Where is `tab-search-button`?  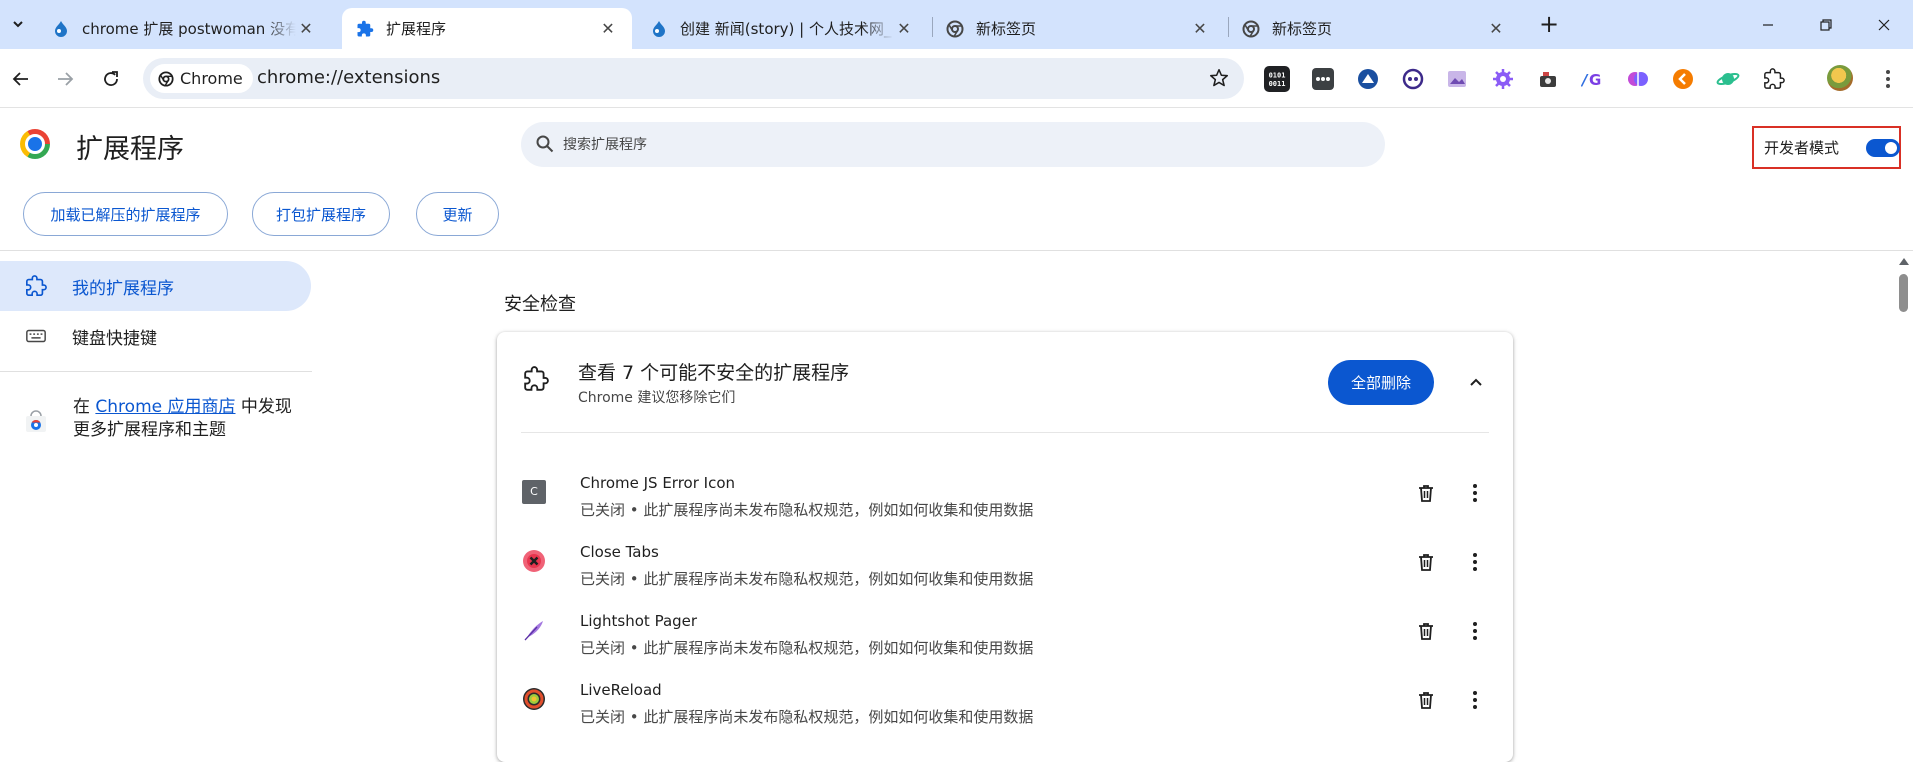
tab-search-button is located at coordinates (18, 24).